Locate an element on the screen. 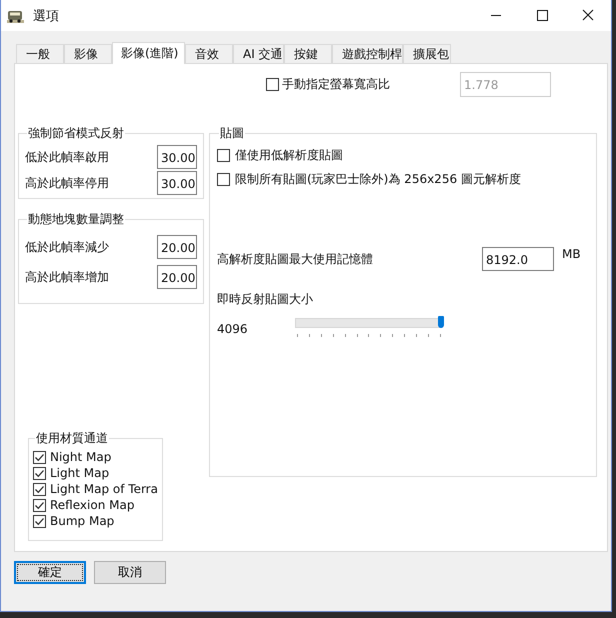 The width and height of the screenshot is (616, 618). tab: 影像(進階) is located at coordinates (148, 53).